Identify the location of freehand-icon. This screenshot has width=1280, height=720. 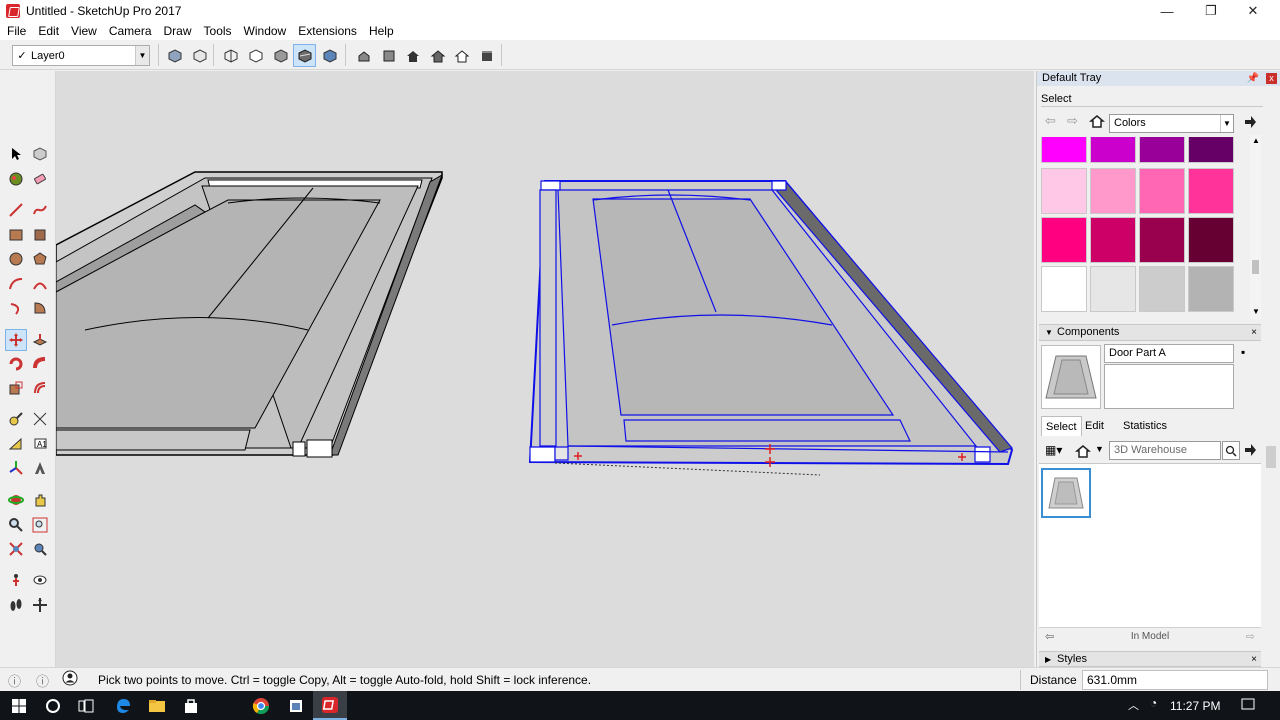
(40, 210).